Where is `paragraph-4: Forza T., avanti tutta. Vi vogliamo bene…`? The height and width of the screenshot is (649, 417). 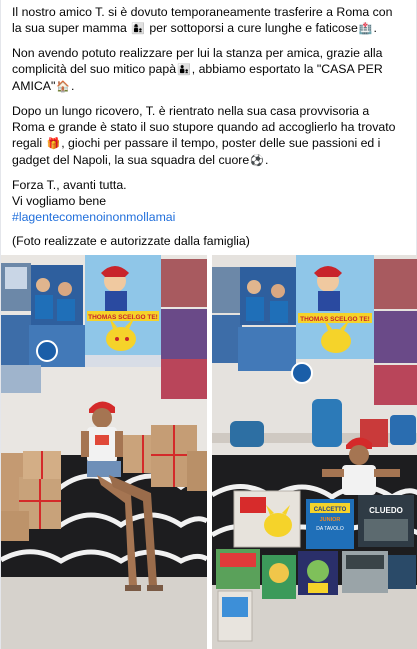
paragraph-4: Forza T., avanti tutta. Vi vogliamo bene… is located at coordinates (210, 201).